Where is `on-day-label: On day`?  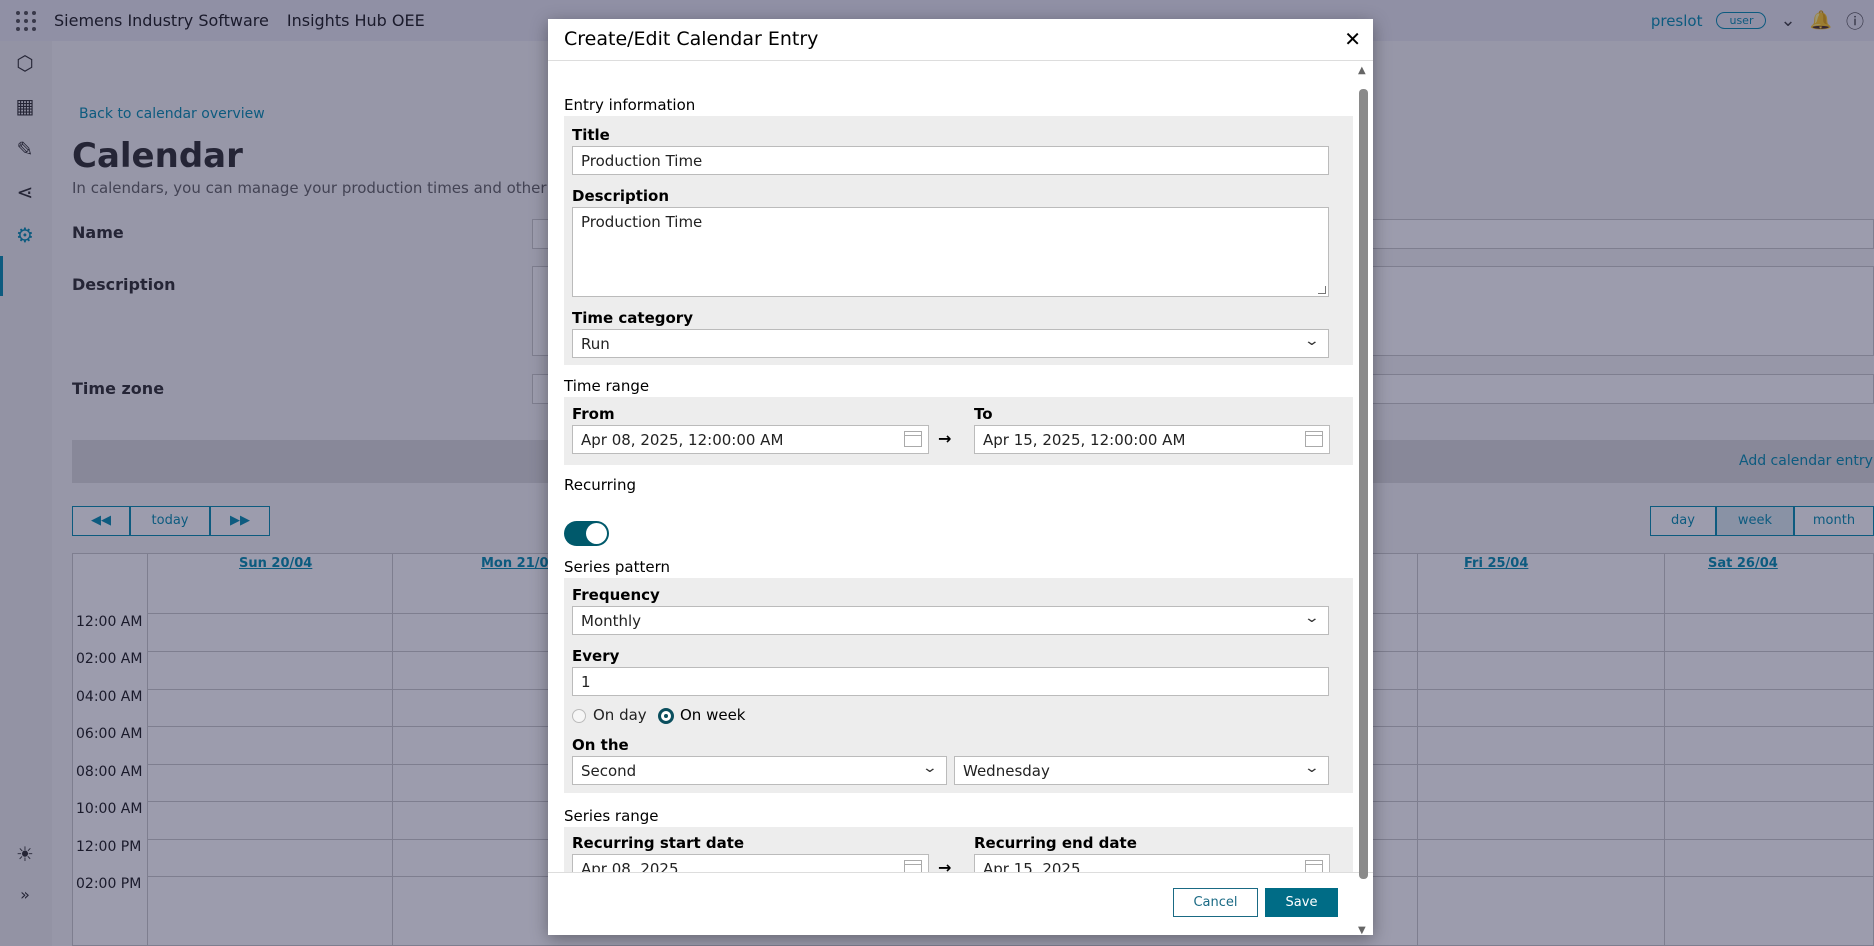 on-day-label: On day is located at coordinates (620, 715).